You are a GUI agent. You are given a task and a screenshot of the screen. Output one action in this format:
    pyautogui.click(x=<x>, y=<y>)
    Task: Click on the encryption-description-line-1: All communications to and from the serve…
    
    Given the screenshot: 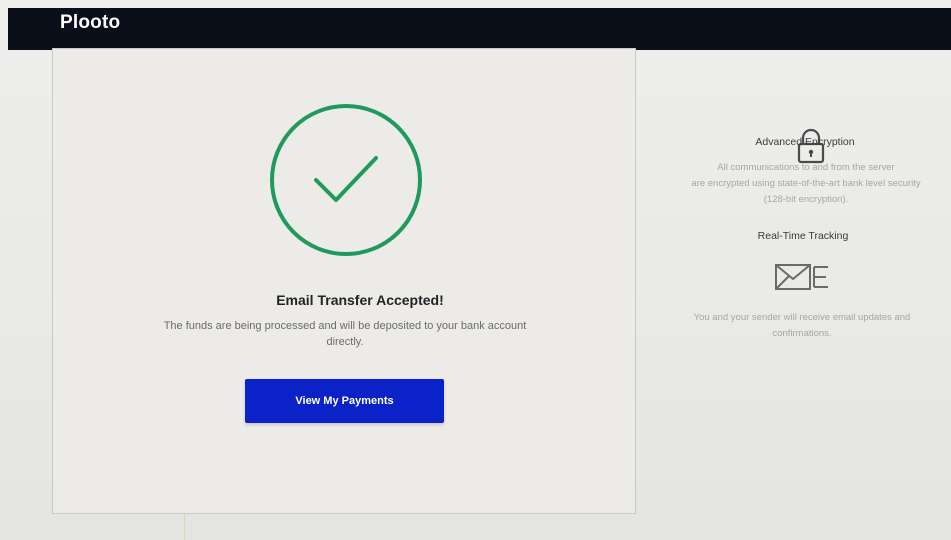 What is the action you would take?
    pyautogui.click(x=806, y=167)
    